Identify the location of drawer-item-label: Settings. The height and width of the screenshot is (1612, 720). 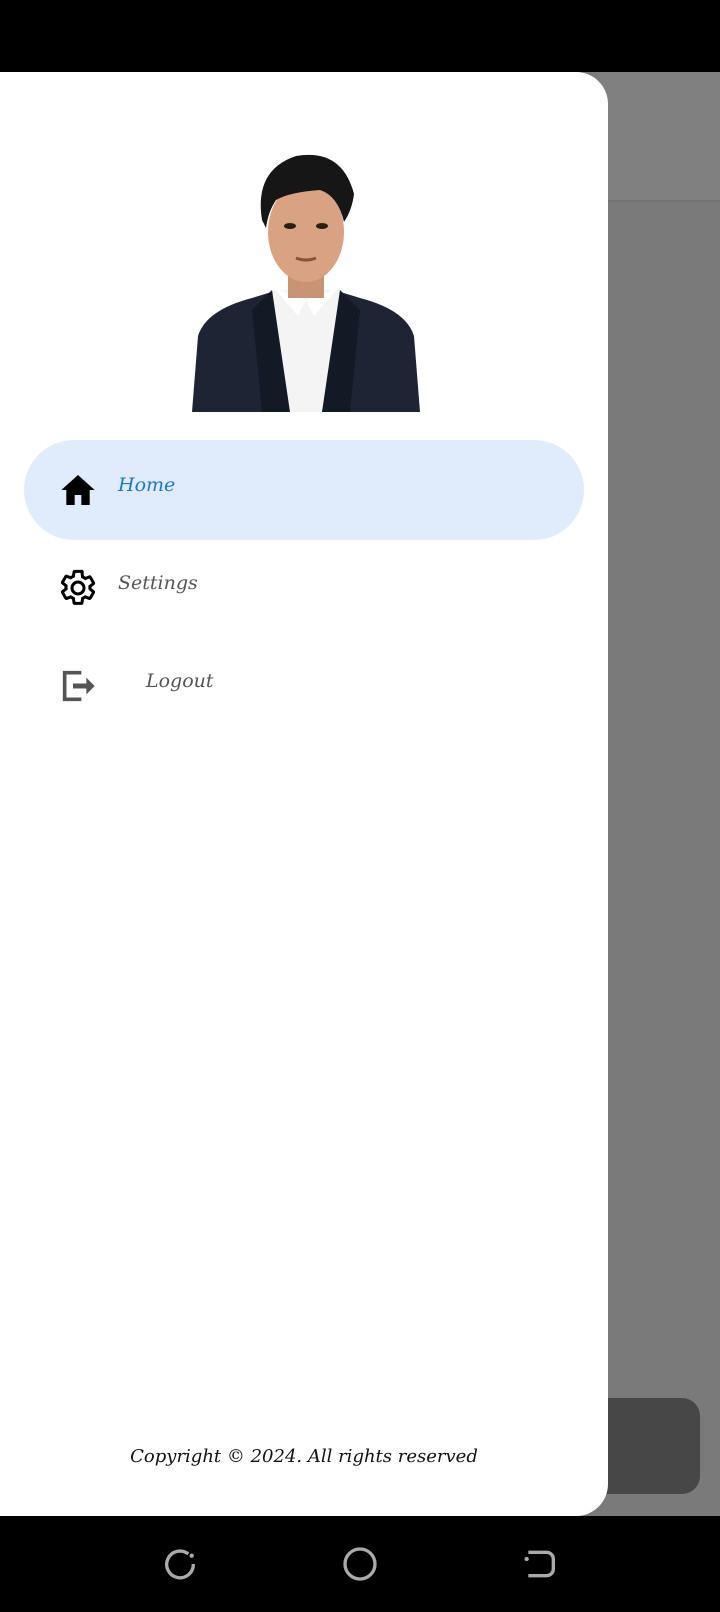
(158, 583).